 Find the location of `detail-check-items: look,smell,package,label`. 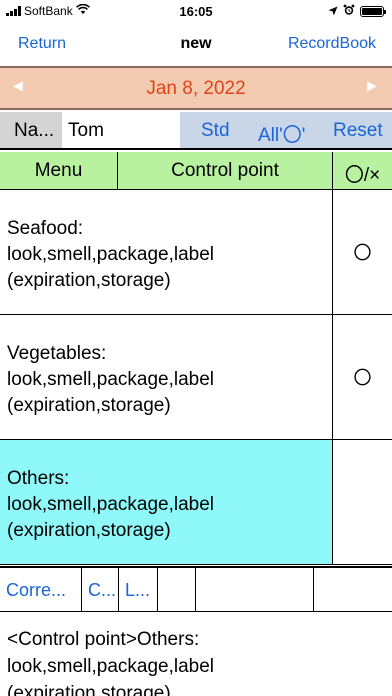

detail-check-items: look,smell,package,label is located at coordinates (111, 666).